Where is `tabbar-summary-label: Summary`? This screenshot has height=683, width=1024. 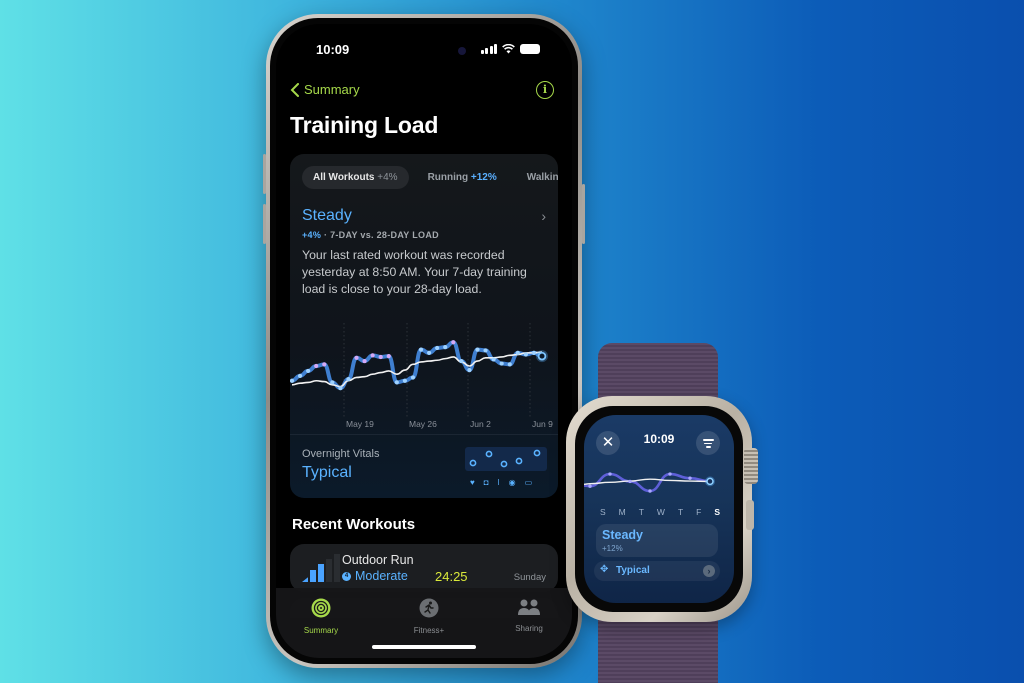
tabbar-summary-label: Summary is located at coordinates (321, 630).